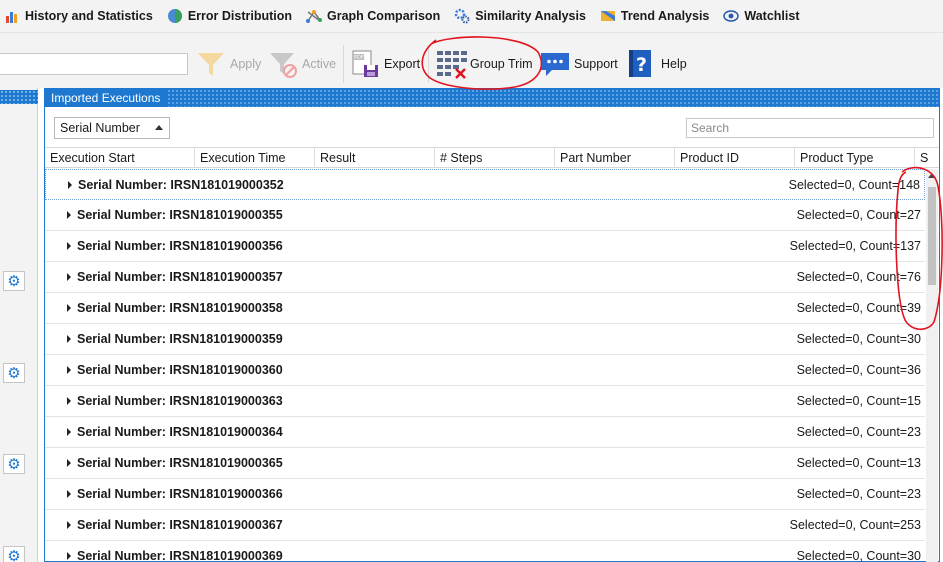 The height and width of the screenshot is (562, 943). What do you see at coordinates (927, 158) in the screenshot?
I see `column-header: S` at bounding box center [927, 158].